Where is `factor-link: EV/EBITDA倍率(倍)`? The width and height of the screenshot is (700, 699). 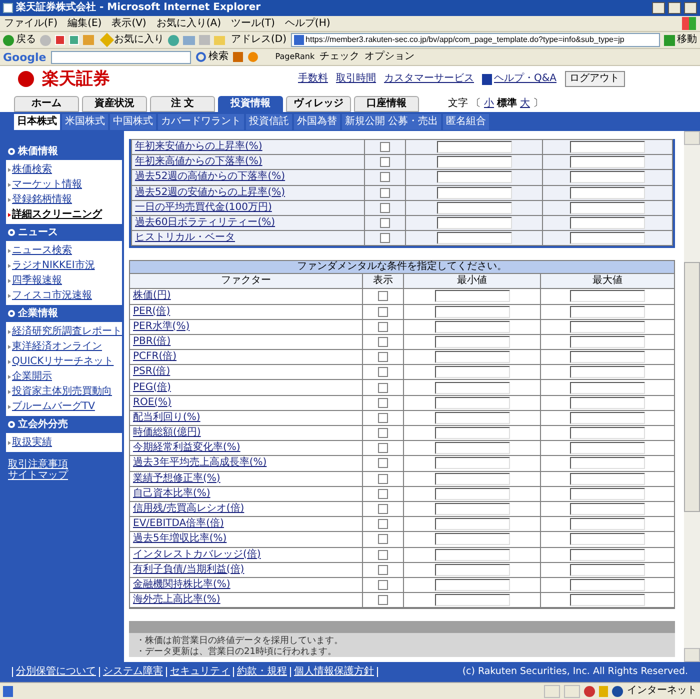 factor-link: EV/EBITDA倍率(倍) is located at coordinates (178, 524).